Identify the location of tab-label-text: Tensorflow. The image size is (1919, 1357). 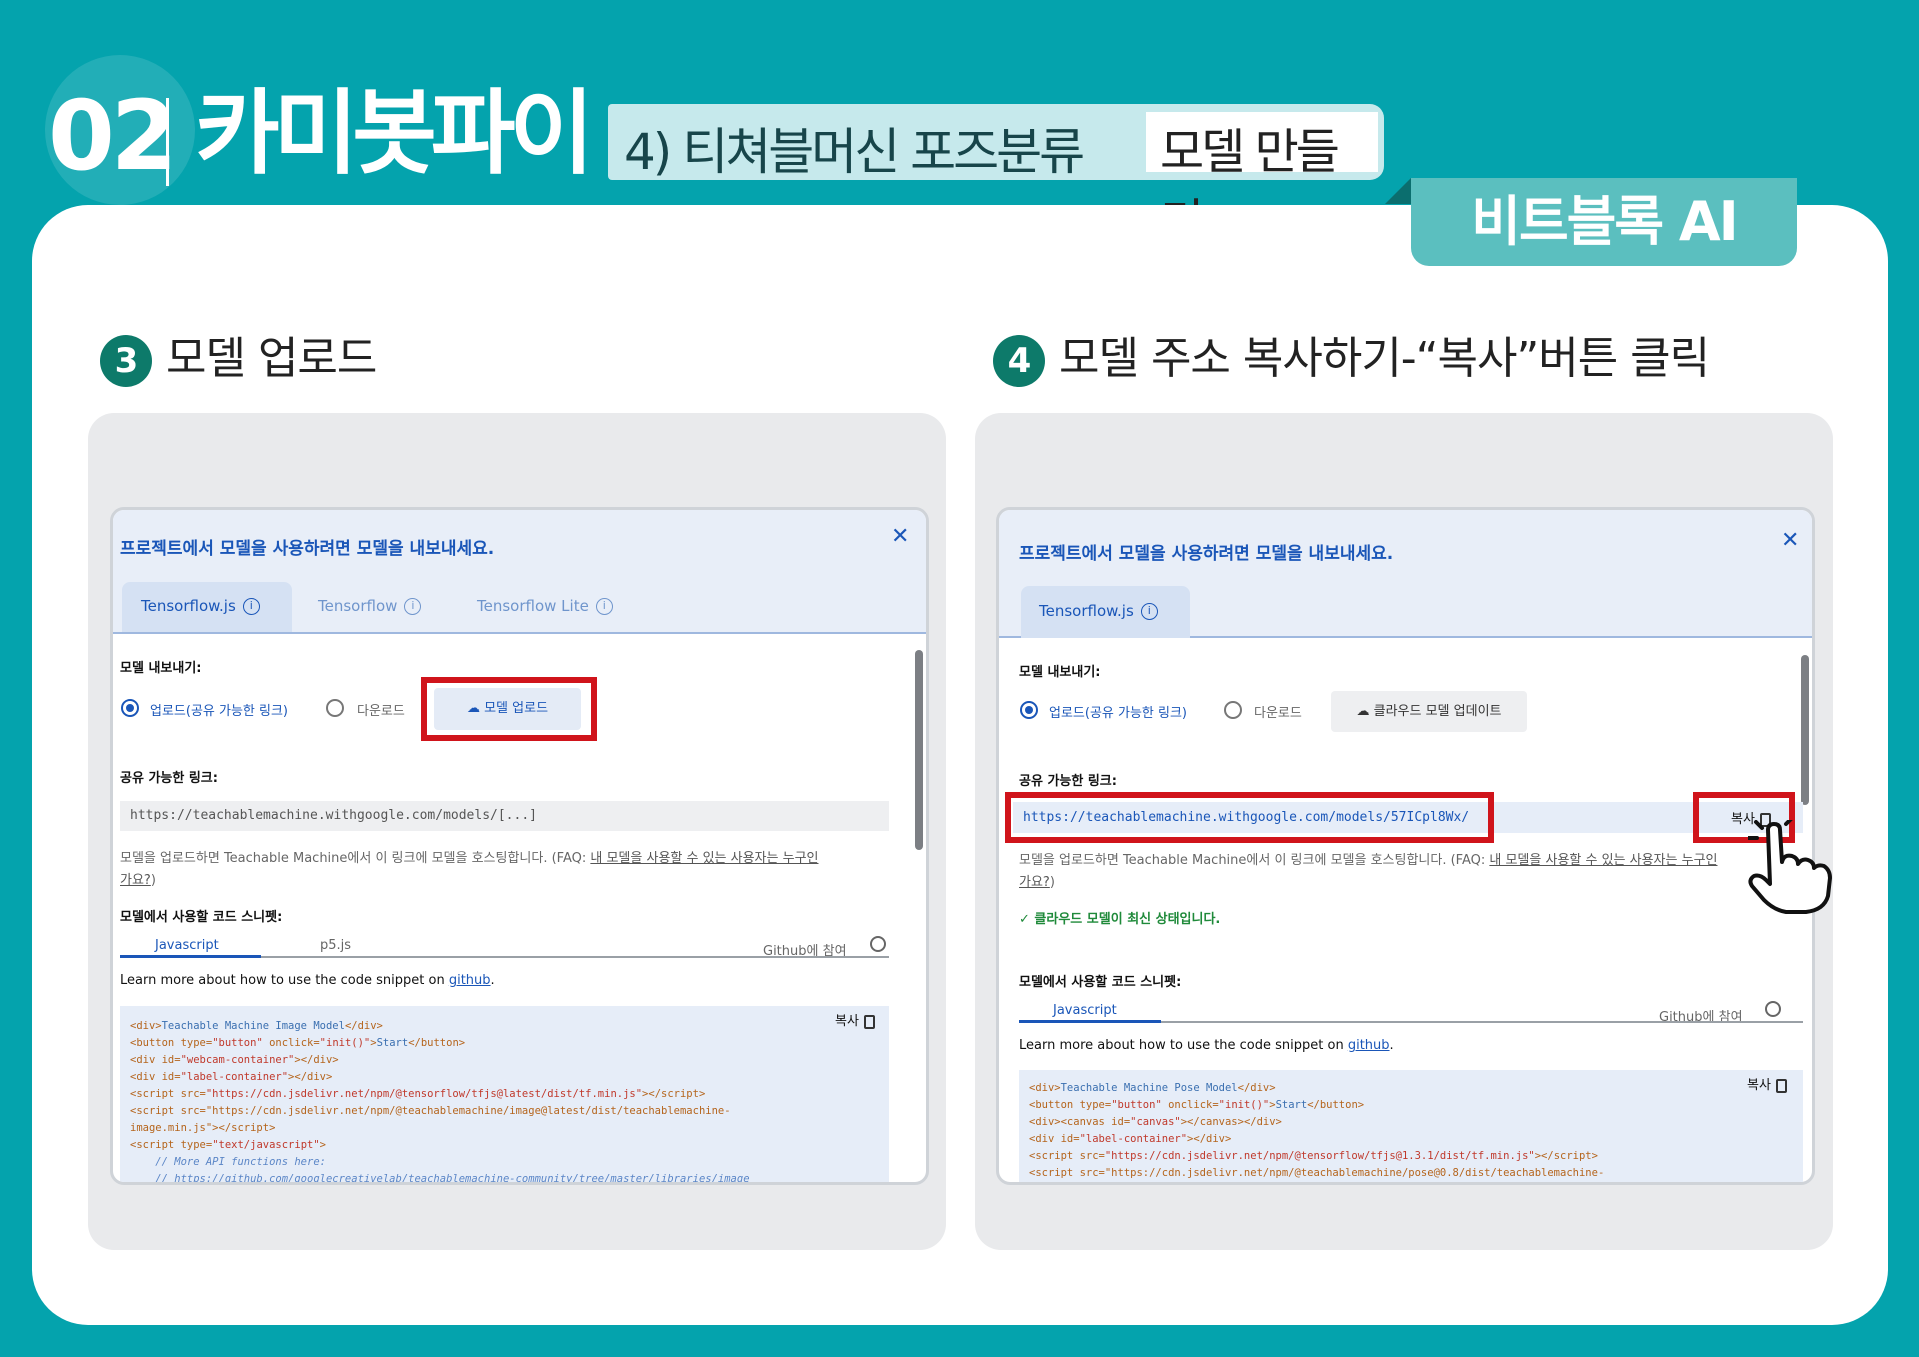
(358, 606).